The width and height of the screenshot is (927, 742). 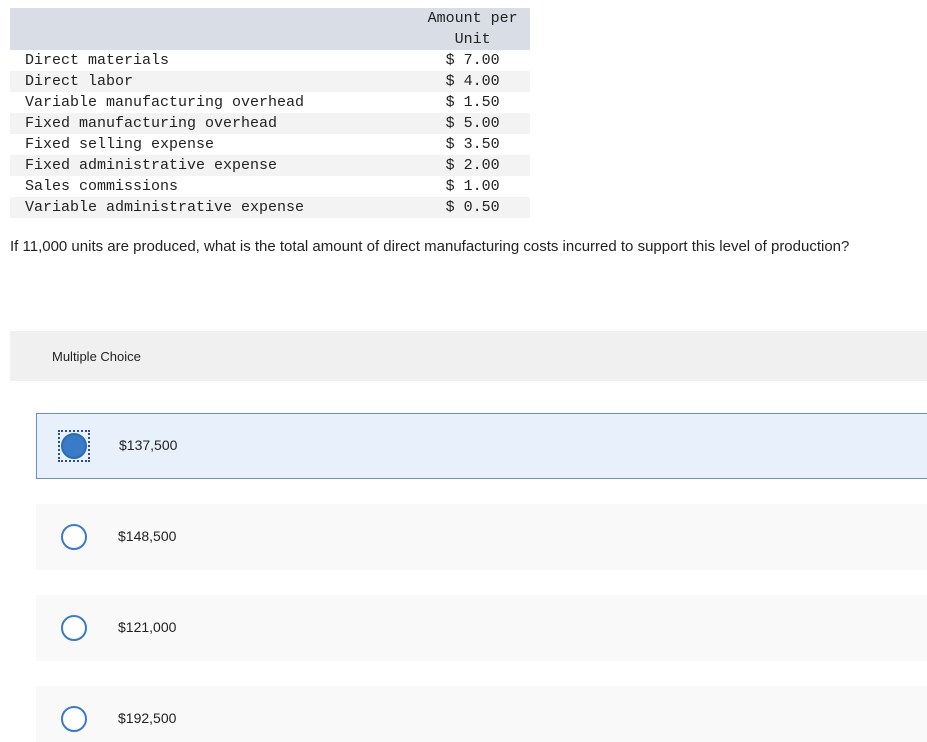 I want to click on choice-option-1: $137,500, so click(x=481, y=446).